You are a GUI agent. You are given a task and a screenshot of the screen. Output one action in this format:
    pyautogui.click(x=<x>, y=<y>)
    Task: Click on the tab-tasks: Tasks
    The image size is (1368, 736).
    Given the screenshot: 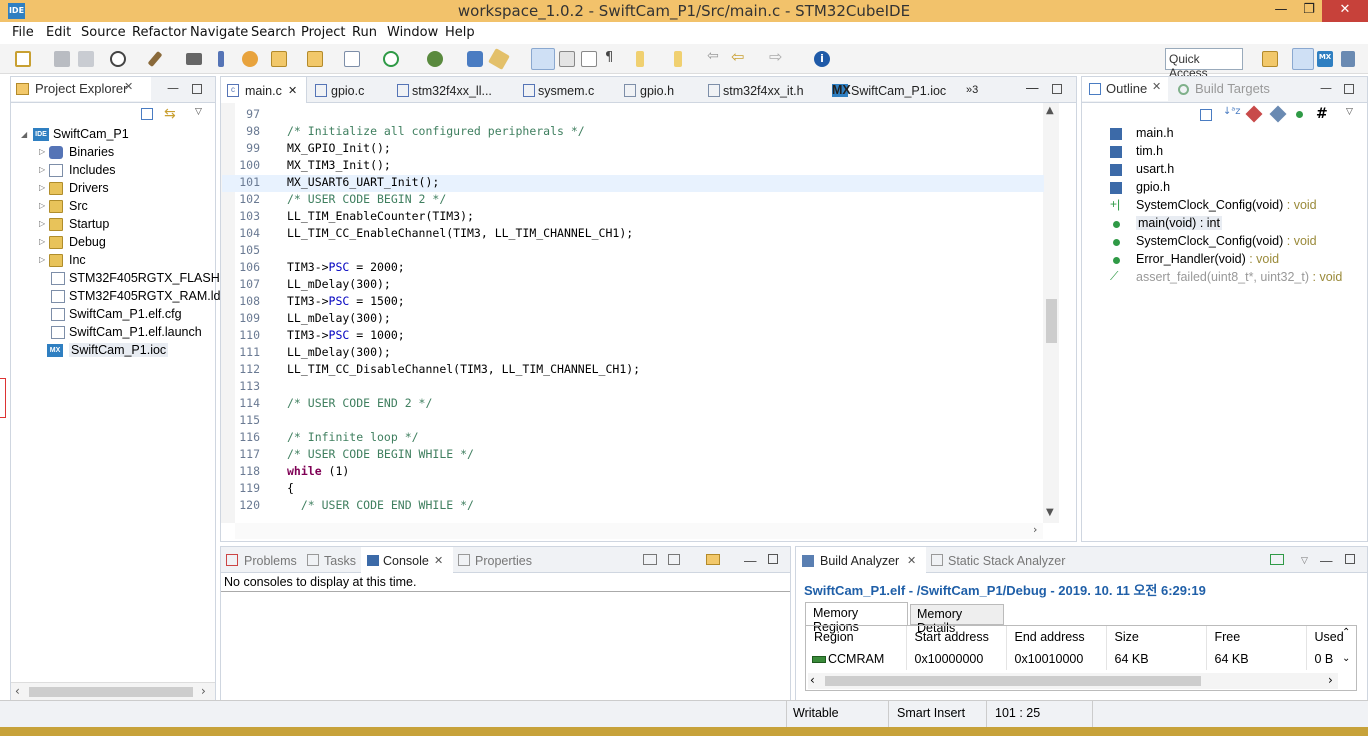 What is the action you would take?
    pyautogui.click(x=340, y=561)
    